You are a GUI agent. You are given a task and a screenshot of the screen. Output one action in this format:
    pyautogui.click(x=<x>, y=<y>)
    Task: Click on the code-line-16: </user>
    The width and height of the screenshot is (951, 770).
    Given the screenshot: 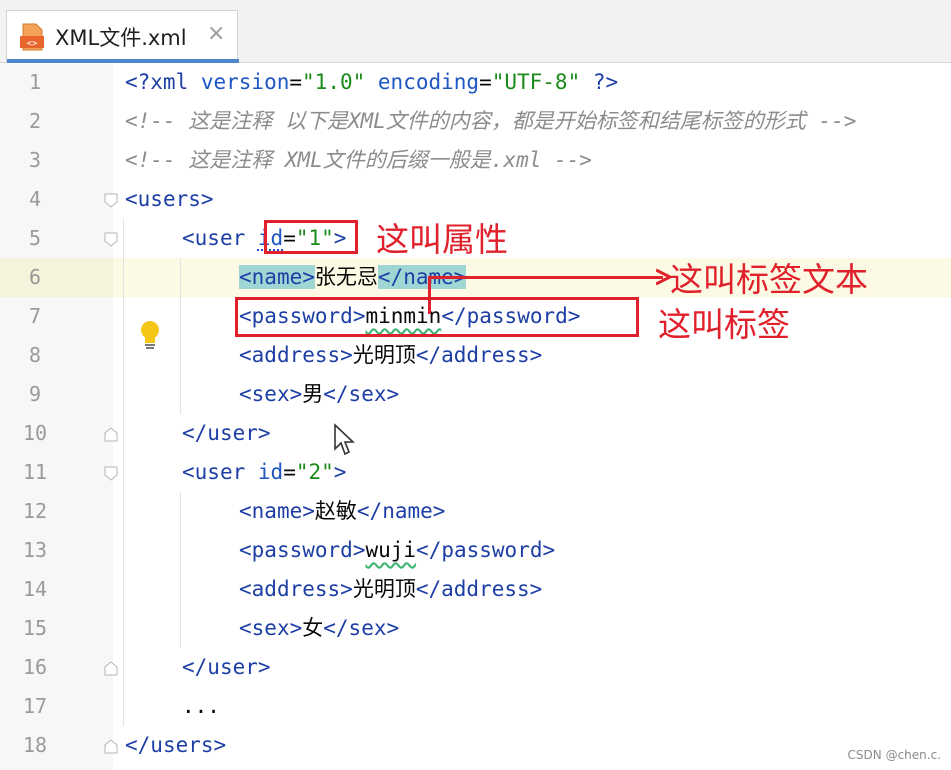 What is the action you would take?
    pyautogui.click(x=226, y=667)
    